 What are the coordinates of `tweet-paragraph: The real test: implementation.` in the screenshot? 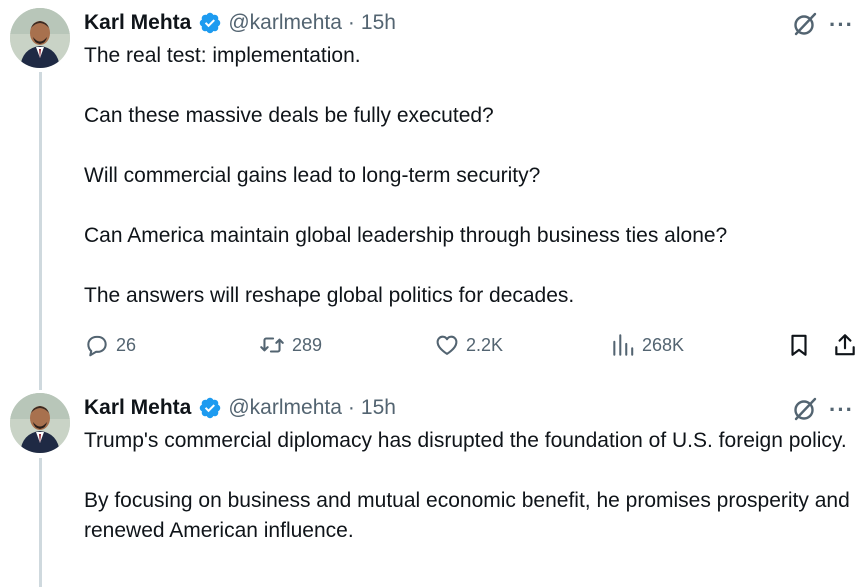 It's located at (222, 55).